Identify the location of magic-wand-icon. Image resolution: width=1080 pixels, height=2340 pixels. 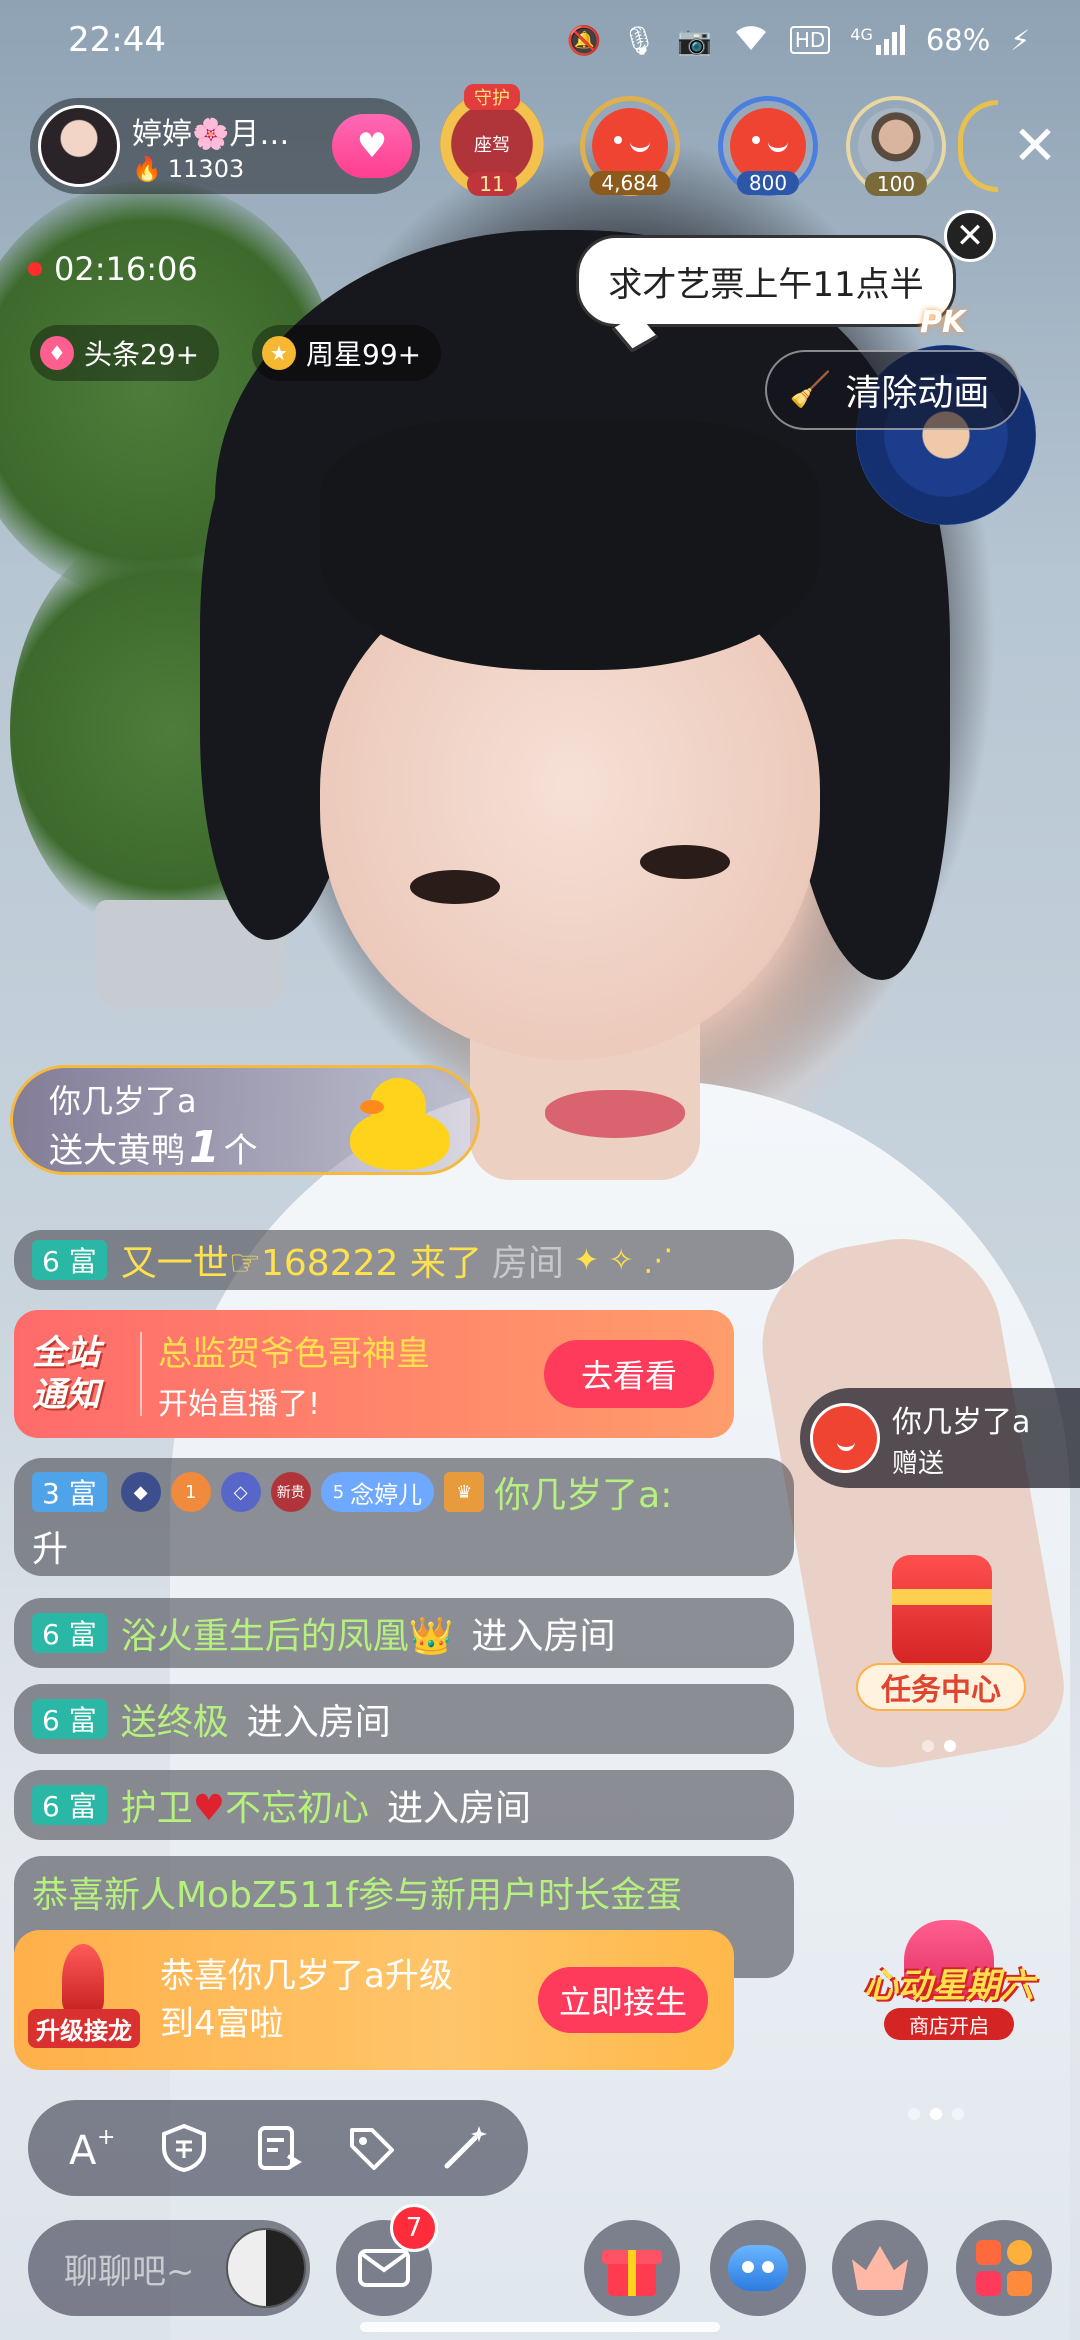
(466, 2147).